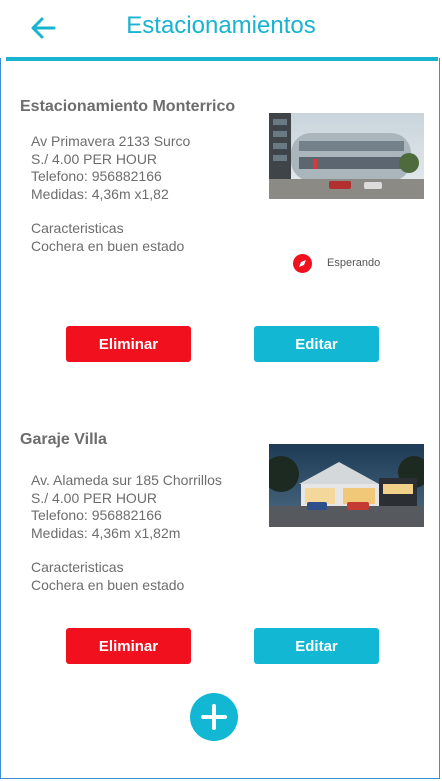 The width and height of the screenshot is (442, 781). I want to click on parking-address: Av. Alameda sur 185 Chorrillos, so click(126, 480).